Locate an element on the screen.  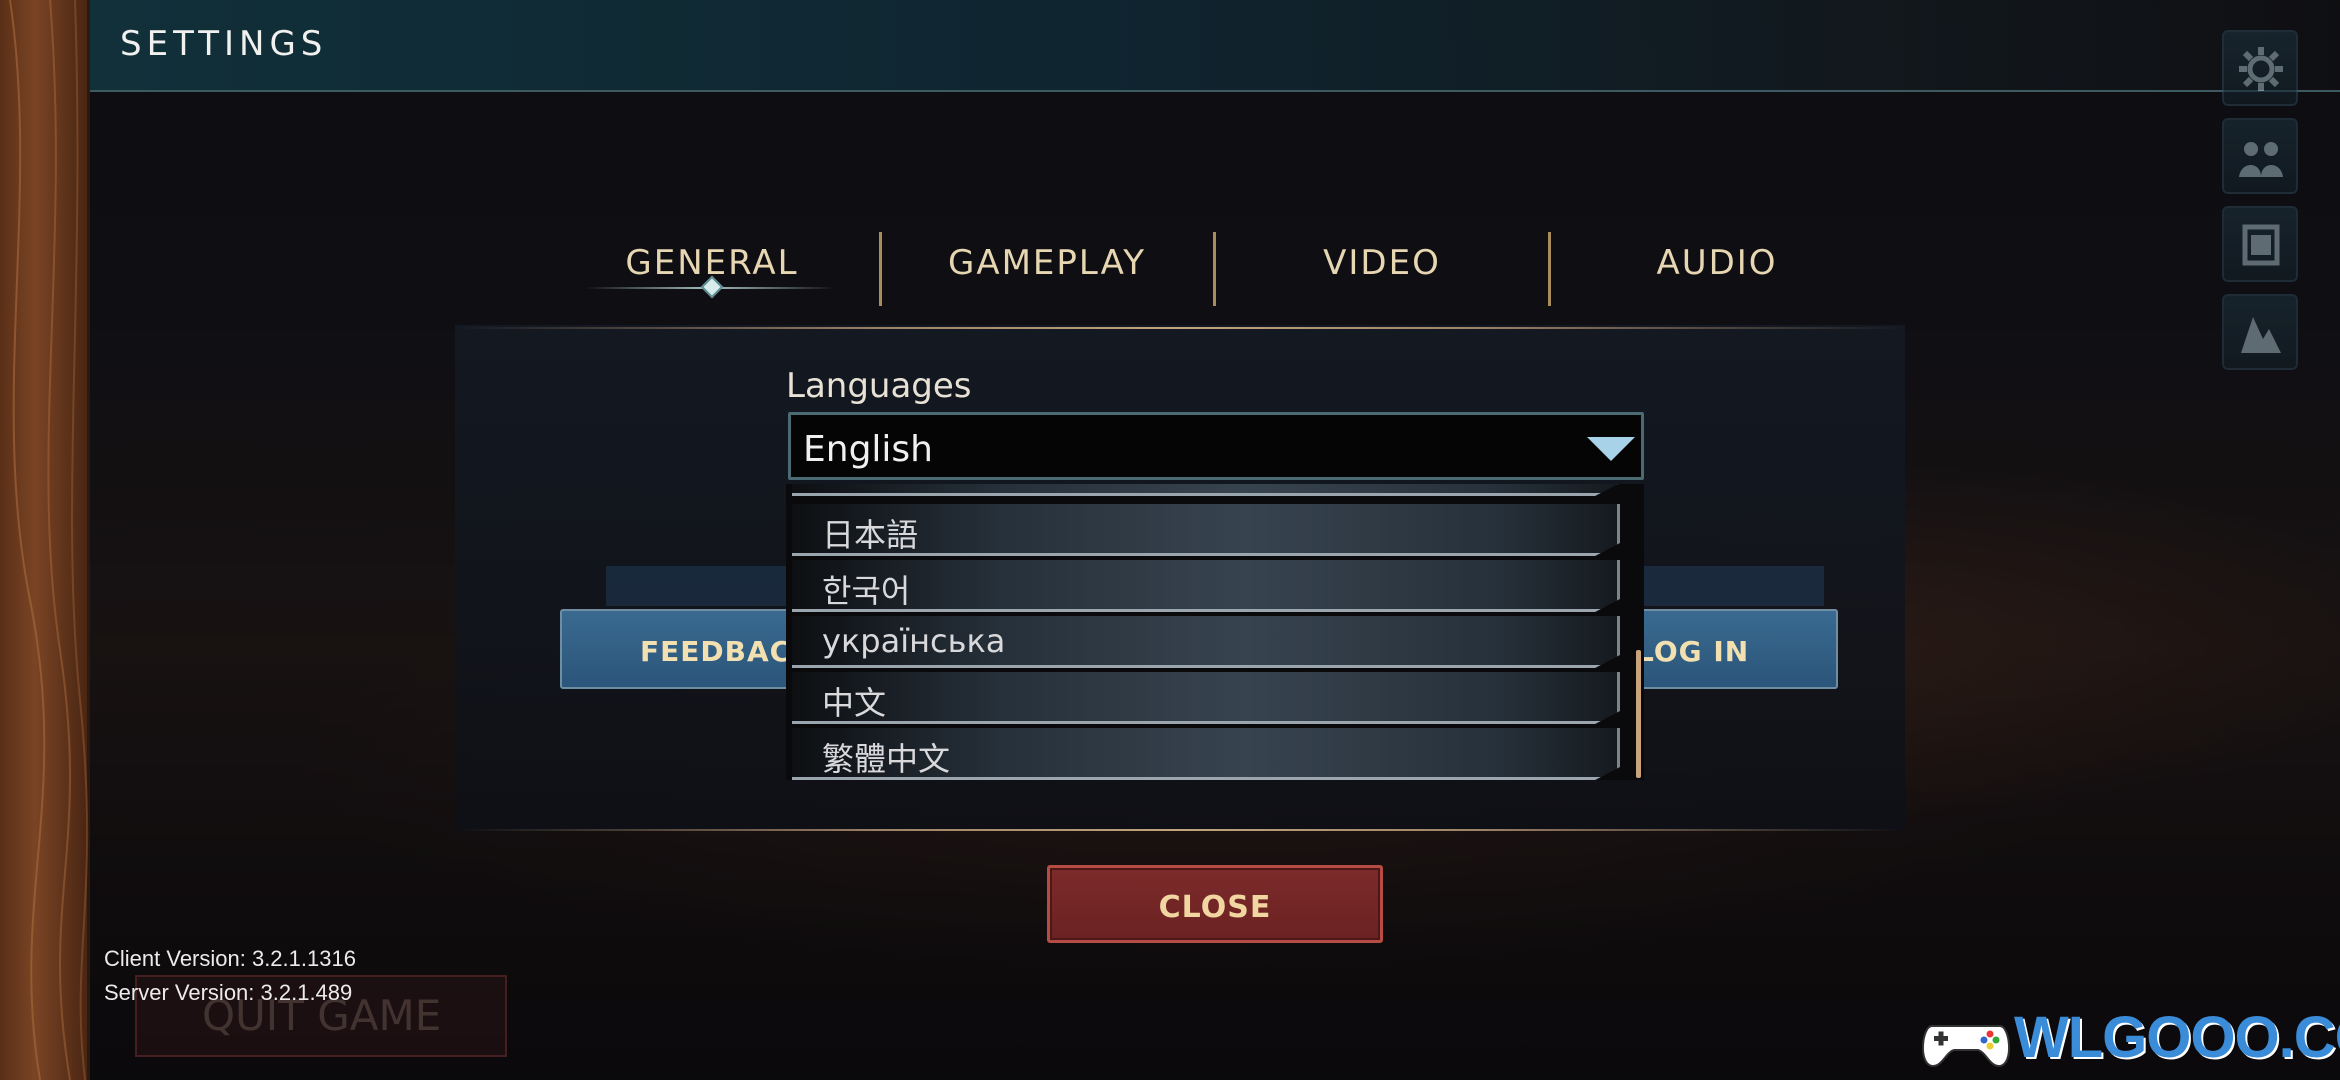
language-option: українська is located at coordinates (1206, 642).